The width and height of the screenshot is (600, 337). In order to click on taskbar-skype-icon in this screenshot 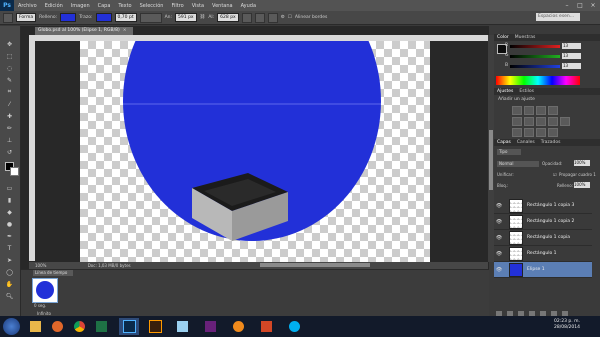, I will do `click(294, 326)`.